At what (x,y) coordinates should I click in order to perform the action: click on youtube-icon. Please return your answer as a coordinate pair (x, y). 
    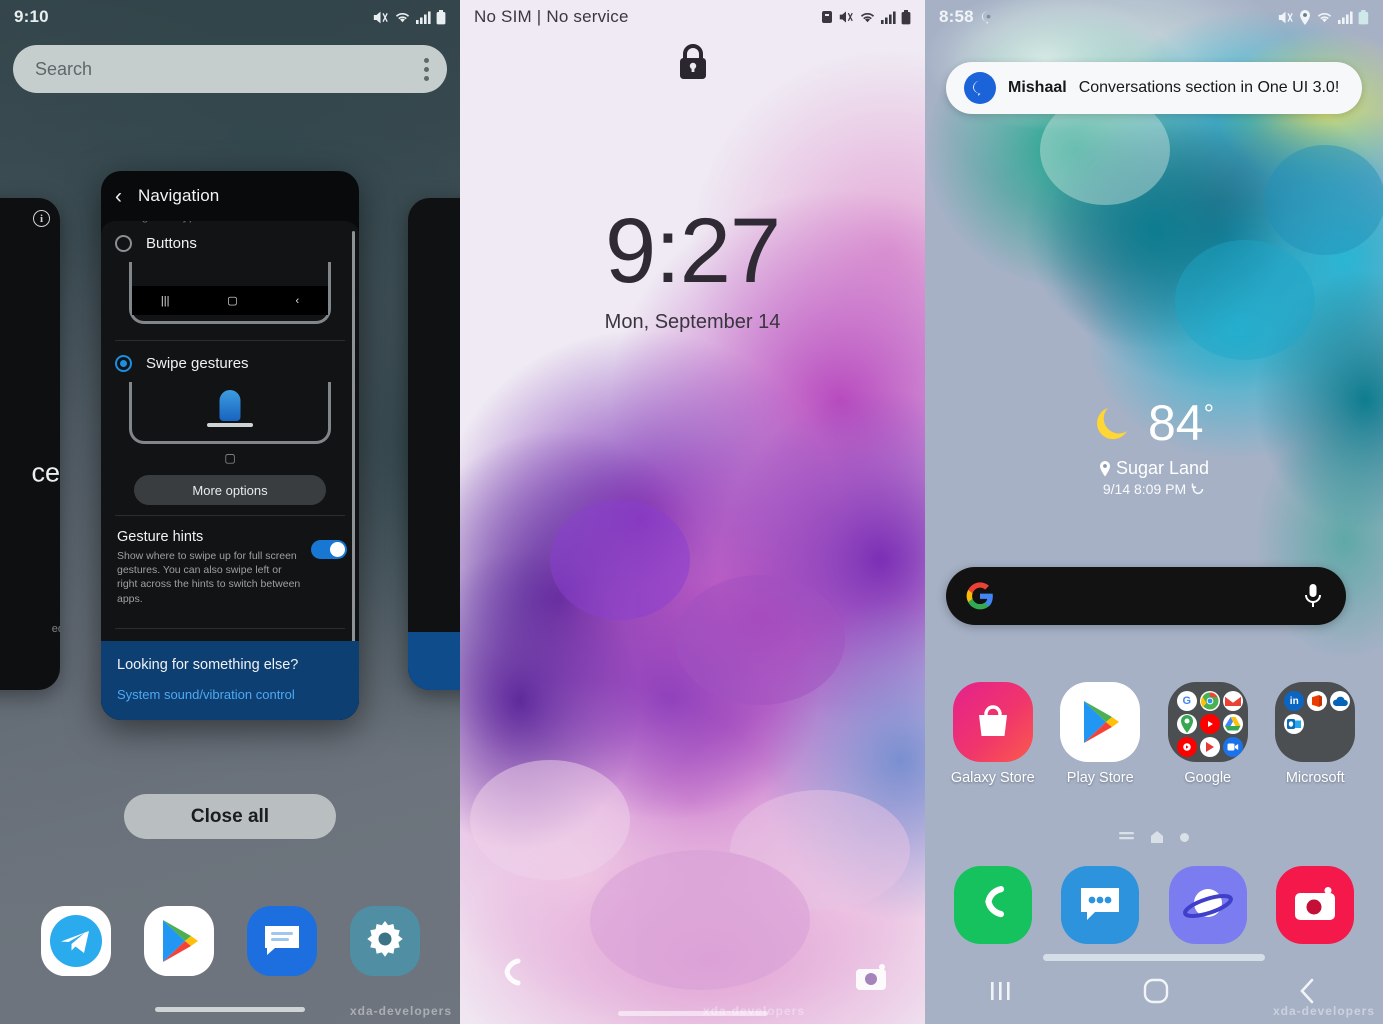
    Looking at the image, I should click on (1209, 724).